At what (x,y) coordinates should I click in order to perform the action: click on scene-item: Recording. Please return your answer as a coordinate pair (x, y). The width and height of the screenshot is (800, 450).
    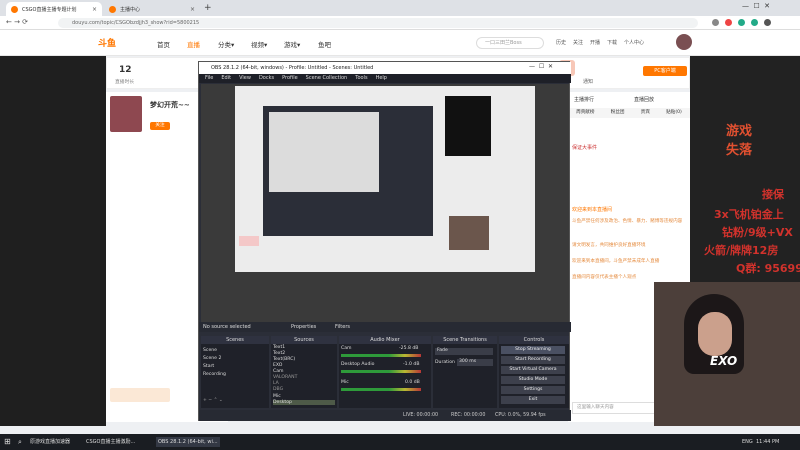
    Looking at the image, I should click on (214, 374).